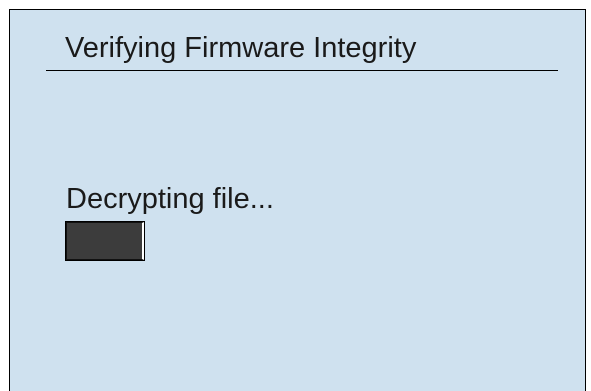  Describe the element at coordinates (241, 48) in the screenshot. I see `screen-title: Verifying Firmware Integrity` at that location.